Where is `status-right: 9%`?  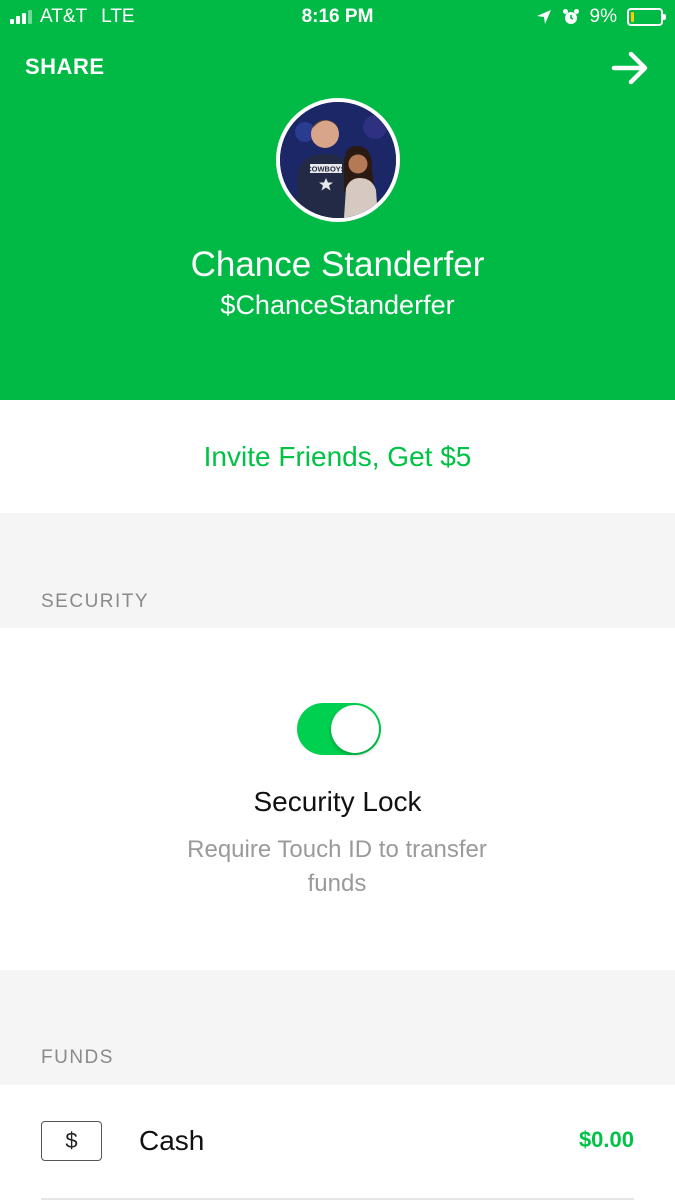
status-right: 9% is located at coordinates (601, 17).